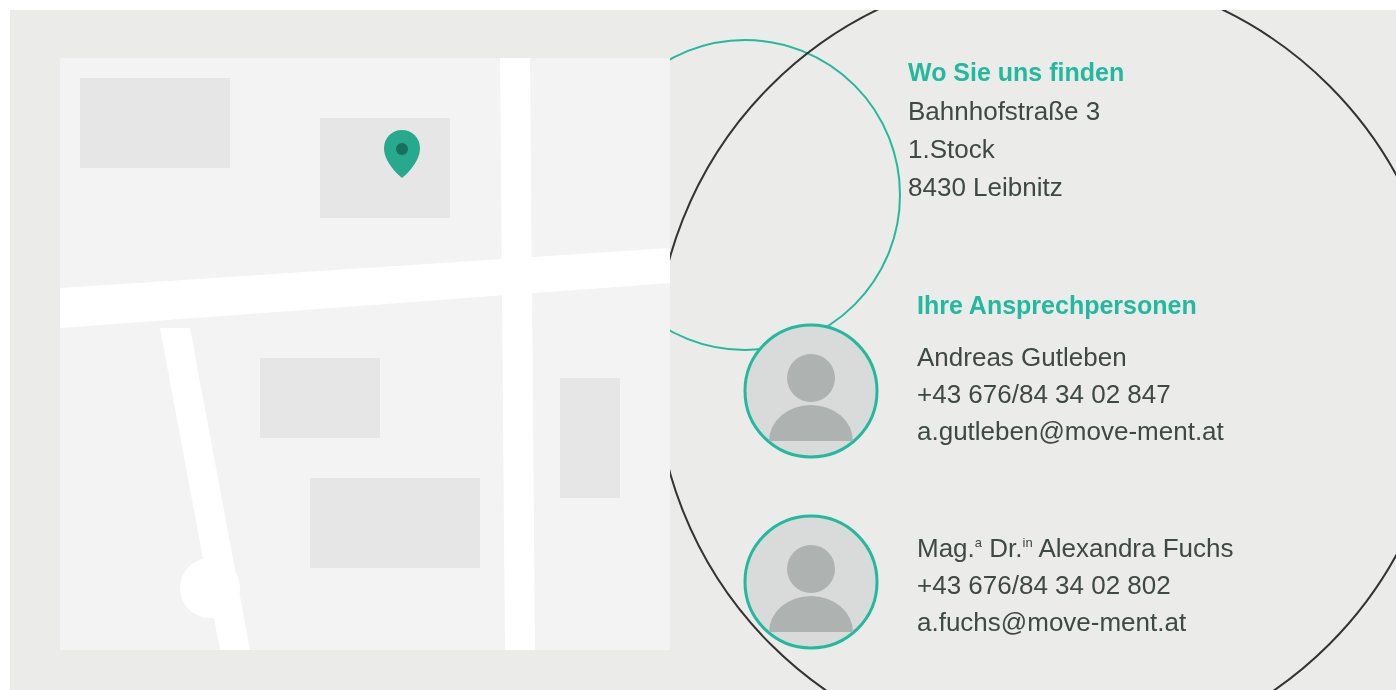 This screenshot has width=1396, height=690. Describe the element at coordinates (1057, 305) in the screenshot. I see `section-heading: Ihre Ansprechpersonen` at that location.